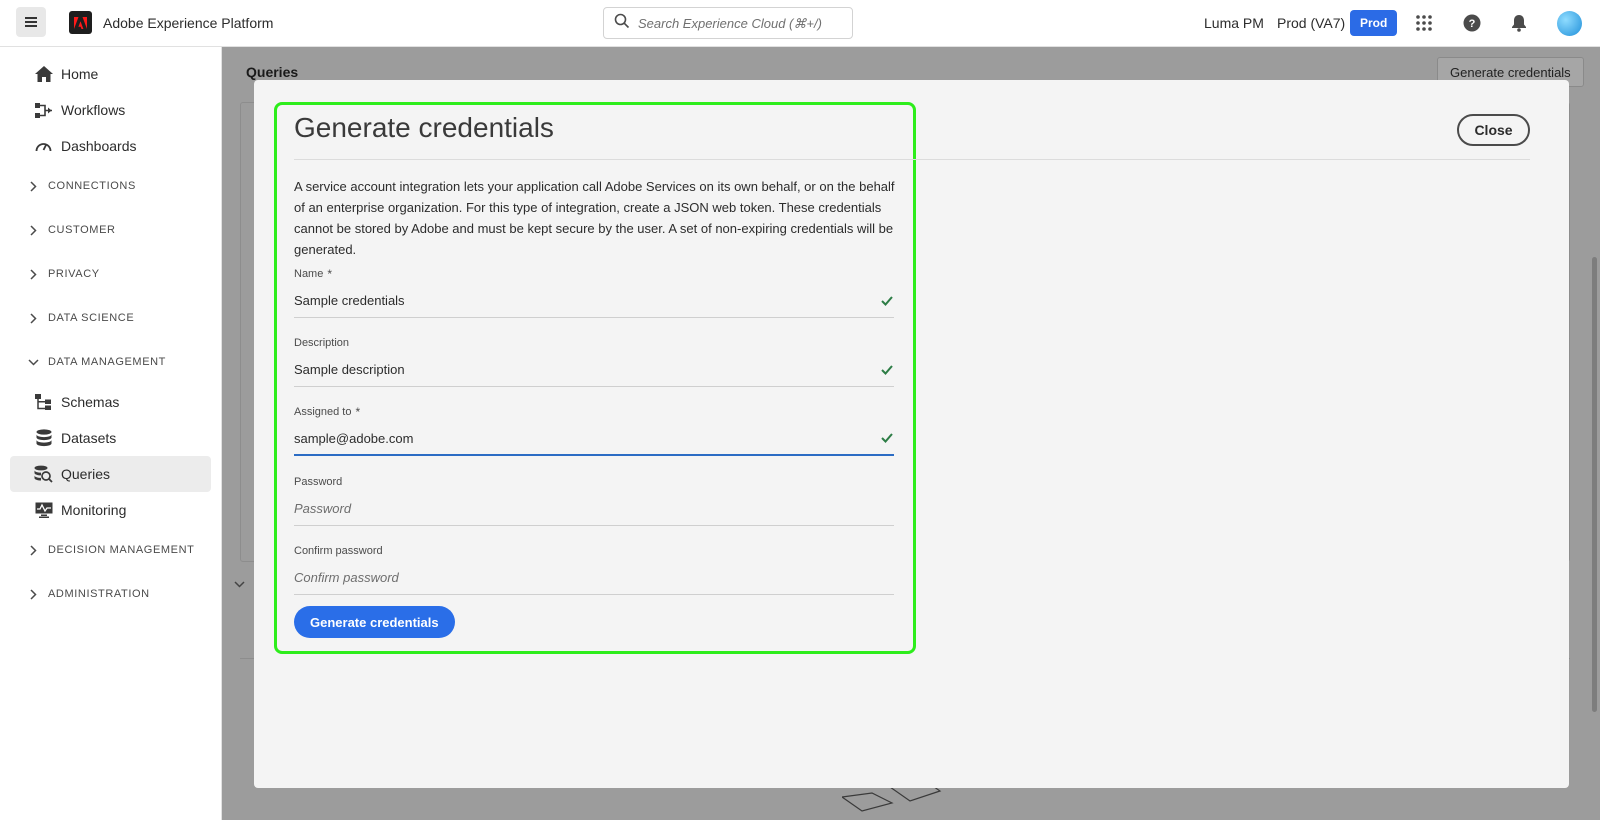 This screenshot has height=820, width=1600. Describe the element at coordinates (738, 23) in the screenshot. I see `search-input` at that location.